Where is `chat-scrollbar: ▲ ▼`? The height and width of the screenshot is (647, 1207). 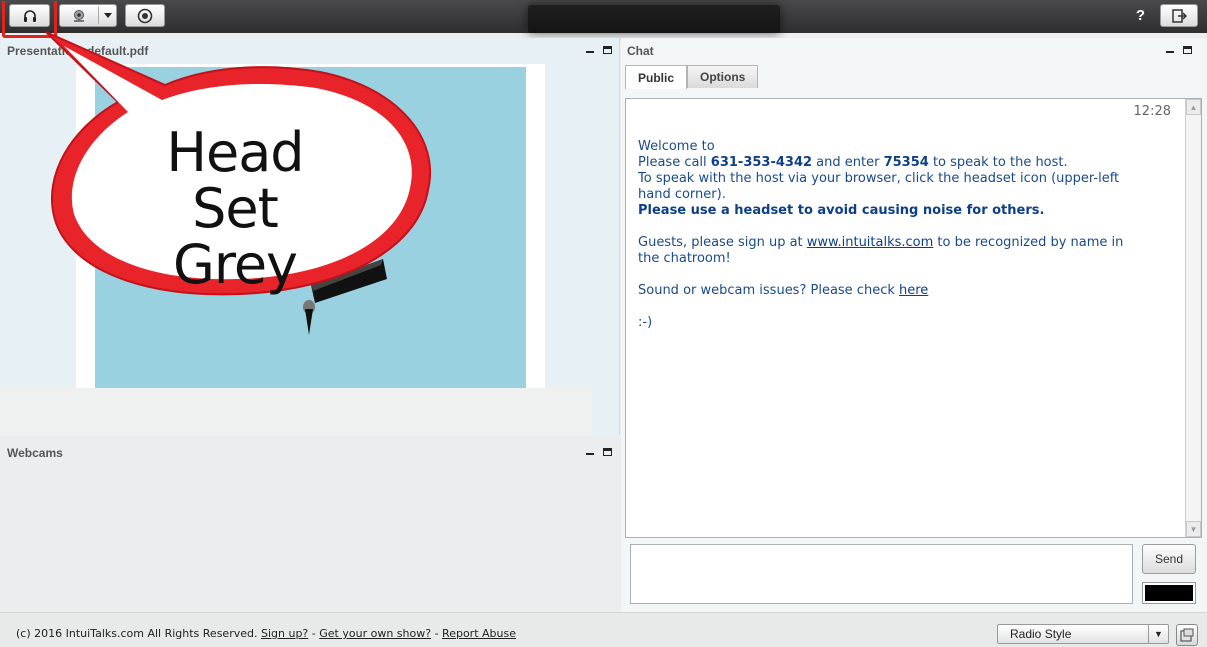
chat-scrollbar: ▲ ▼ is located at coordinates (1193, 318).